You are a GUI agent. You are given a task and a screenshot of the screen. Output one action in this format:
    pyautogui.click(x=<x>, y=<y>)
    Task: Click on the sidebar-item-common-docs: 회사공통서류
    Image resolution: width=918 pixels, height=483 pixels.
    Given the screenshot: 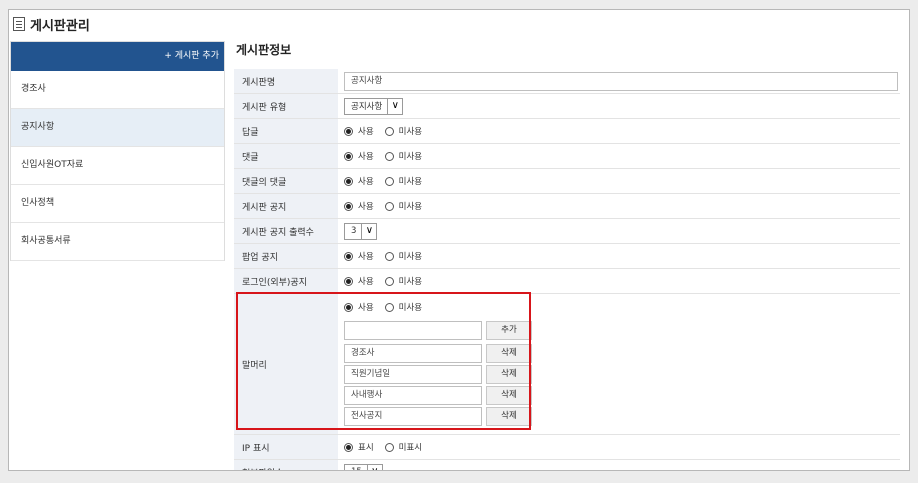 What is the action you would take?
    pyautogui.click(x=117, y=242)
    